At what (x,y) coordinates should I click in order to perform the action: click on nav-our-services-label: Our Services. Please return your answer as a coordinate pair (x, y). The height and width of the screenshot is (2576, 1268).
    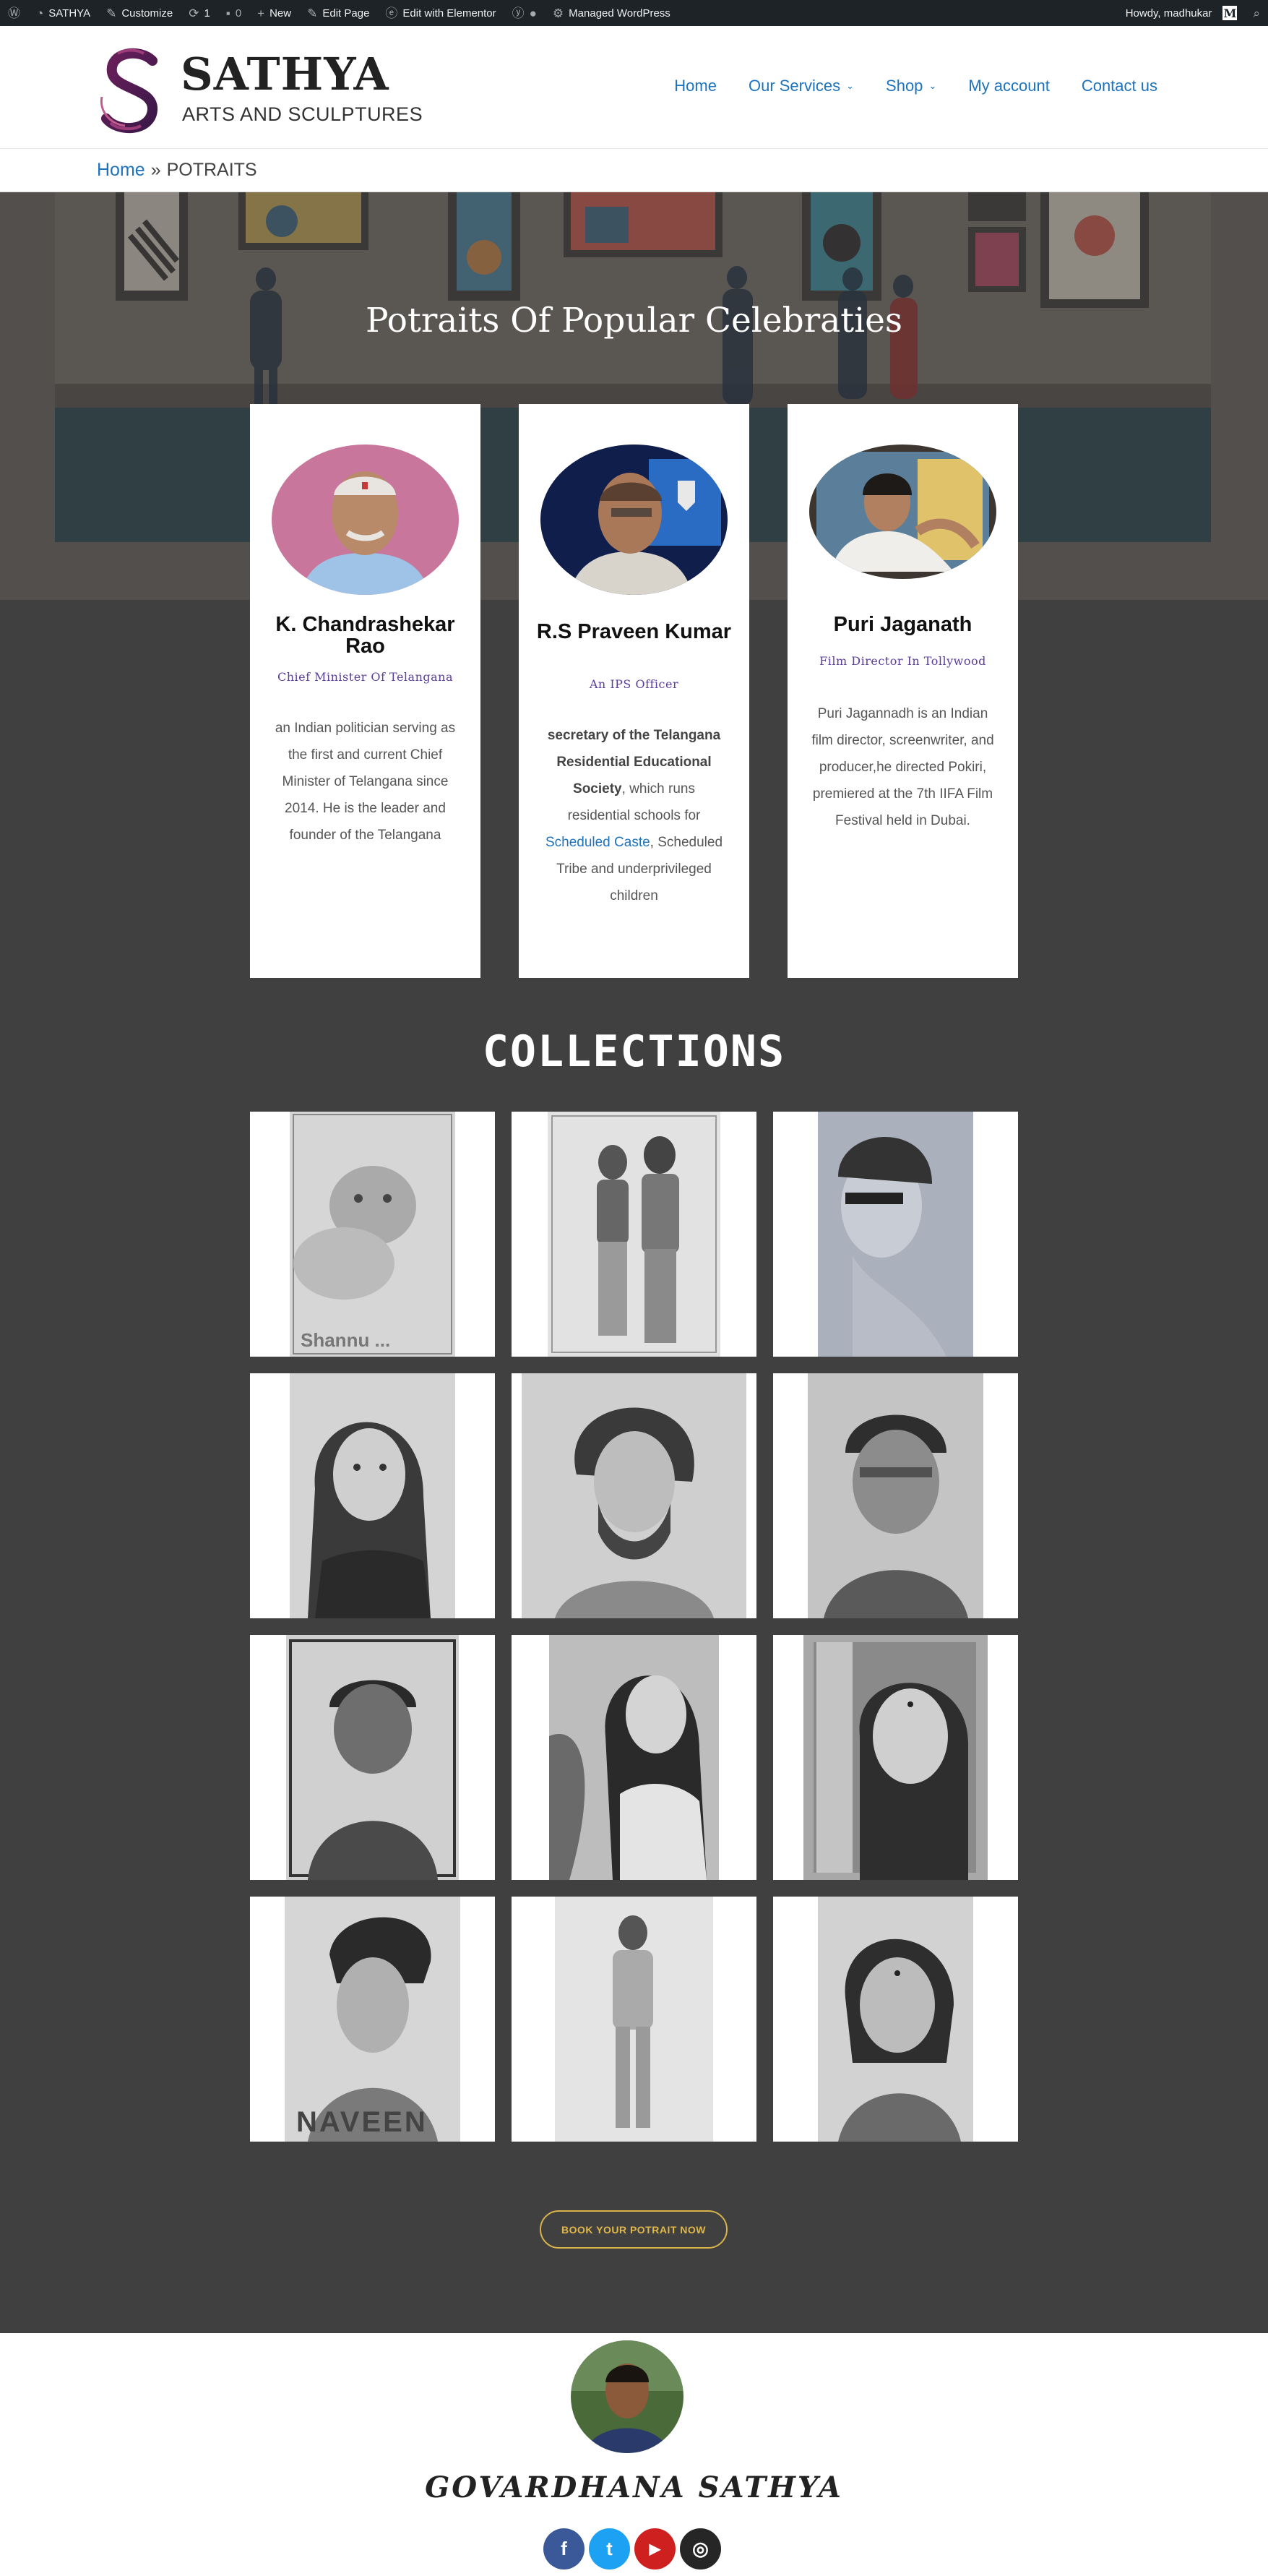
    Looking at the image, I should click on (794, 86).